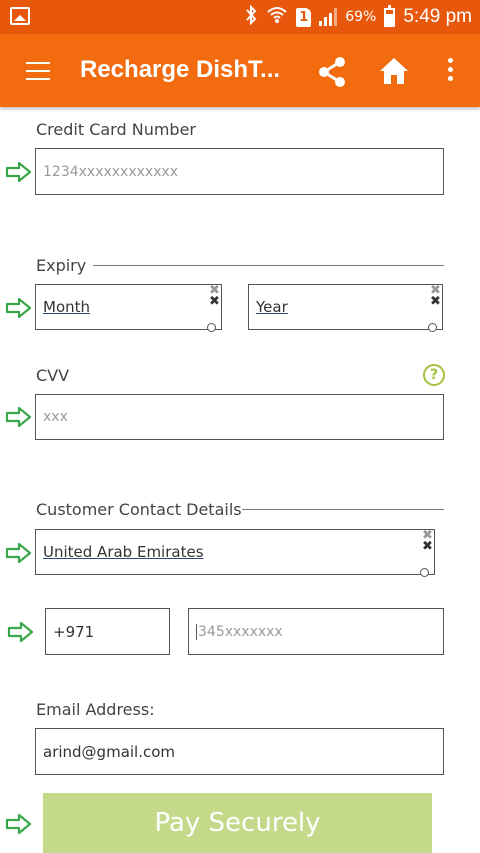 This screenshot has height=853, width=480. What do you see at coordinates (268, 265) in the screenshot?
I see `expiry-divider` at bounding box center [268, 265].